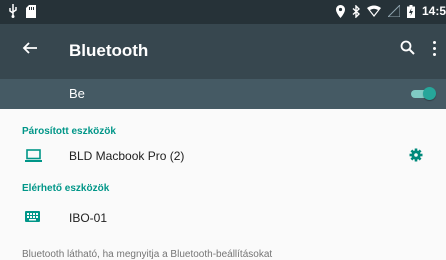 The height and width of the screenshot is (260, 446). What do you see at coordinates (77, 93) in the screenshot?
I see `master-switch-label: Be` at bounding box center [77, 93].